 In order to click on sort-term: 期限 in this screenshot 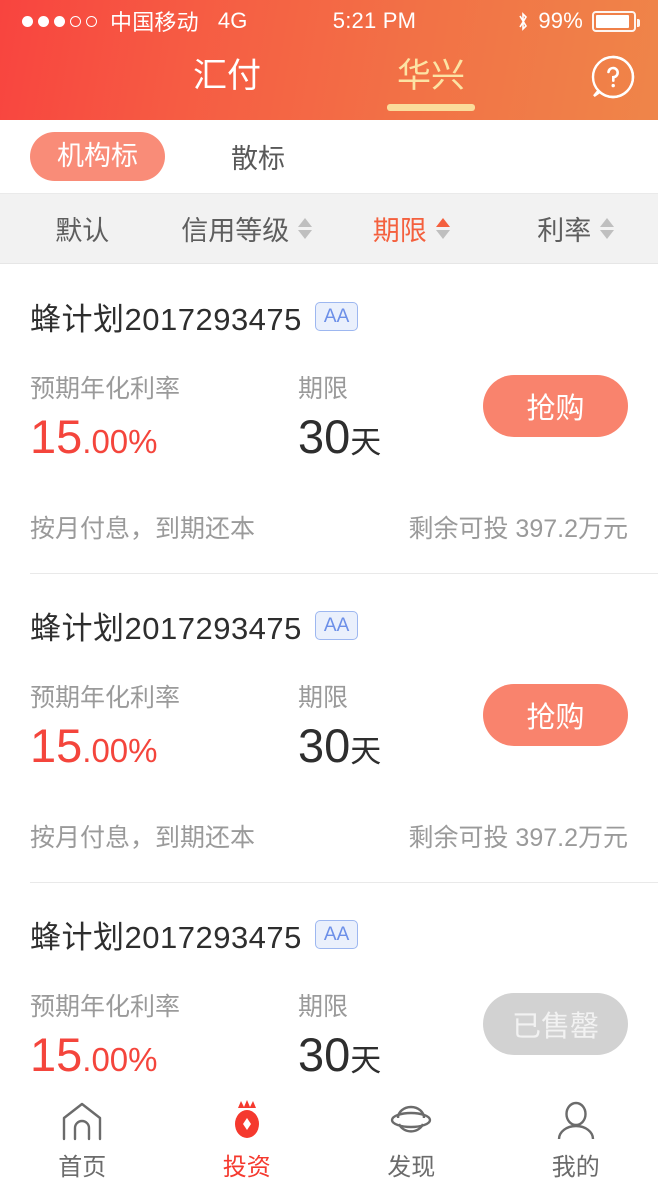, I will do `click(411, 228)`.